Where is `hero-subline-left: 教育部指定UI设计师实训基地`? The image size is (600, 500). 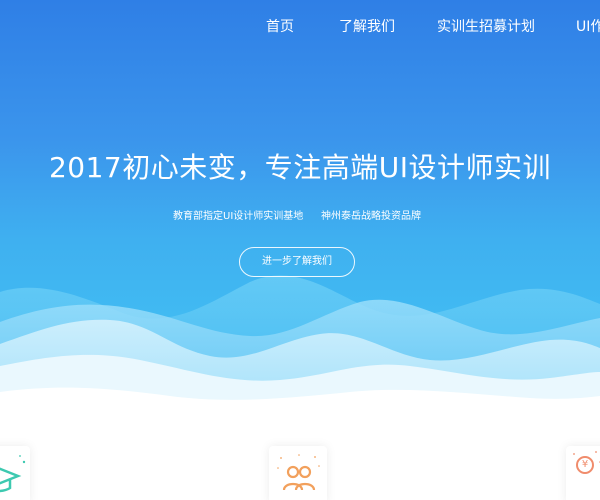
hero-subline-left: 教育部指定UI设计师实训基地 is located at coordinates (238, 216).